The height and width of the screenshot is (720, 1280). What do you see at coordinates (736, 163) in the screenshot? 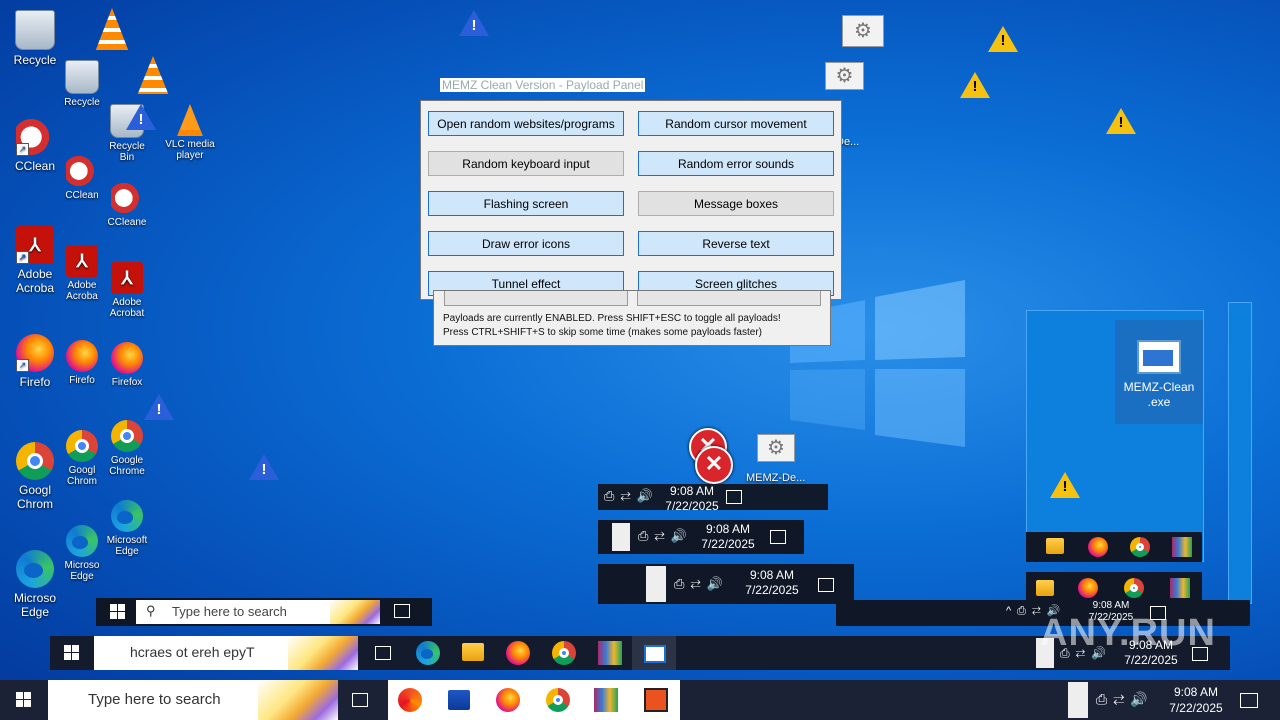
I see `payload-random-error-sounds-button: Random error sounds` at bounding box center [736, 163].